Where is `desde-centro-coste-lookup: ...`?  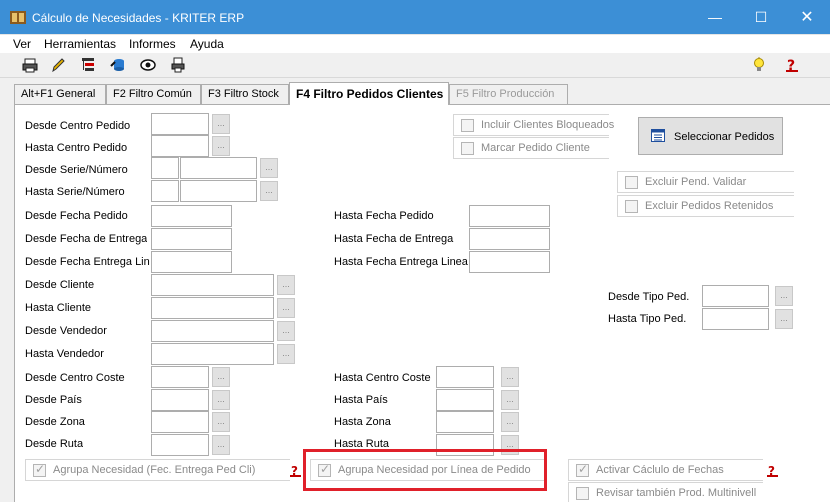
desde-centro-coste-lookup: ... is located at coordinates (221, 377).